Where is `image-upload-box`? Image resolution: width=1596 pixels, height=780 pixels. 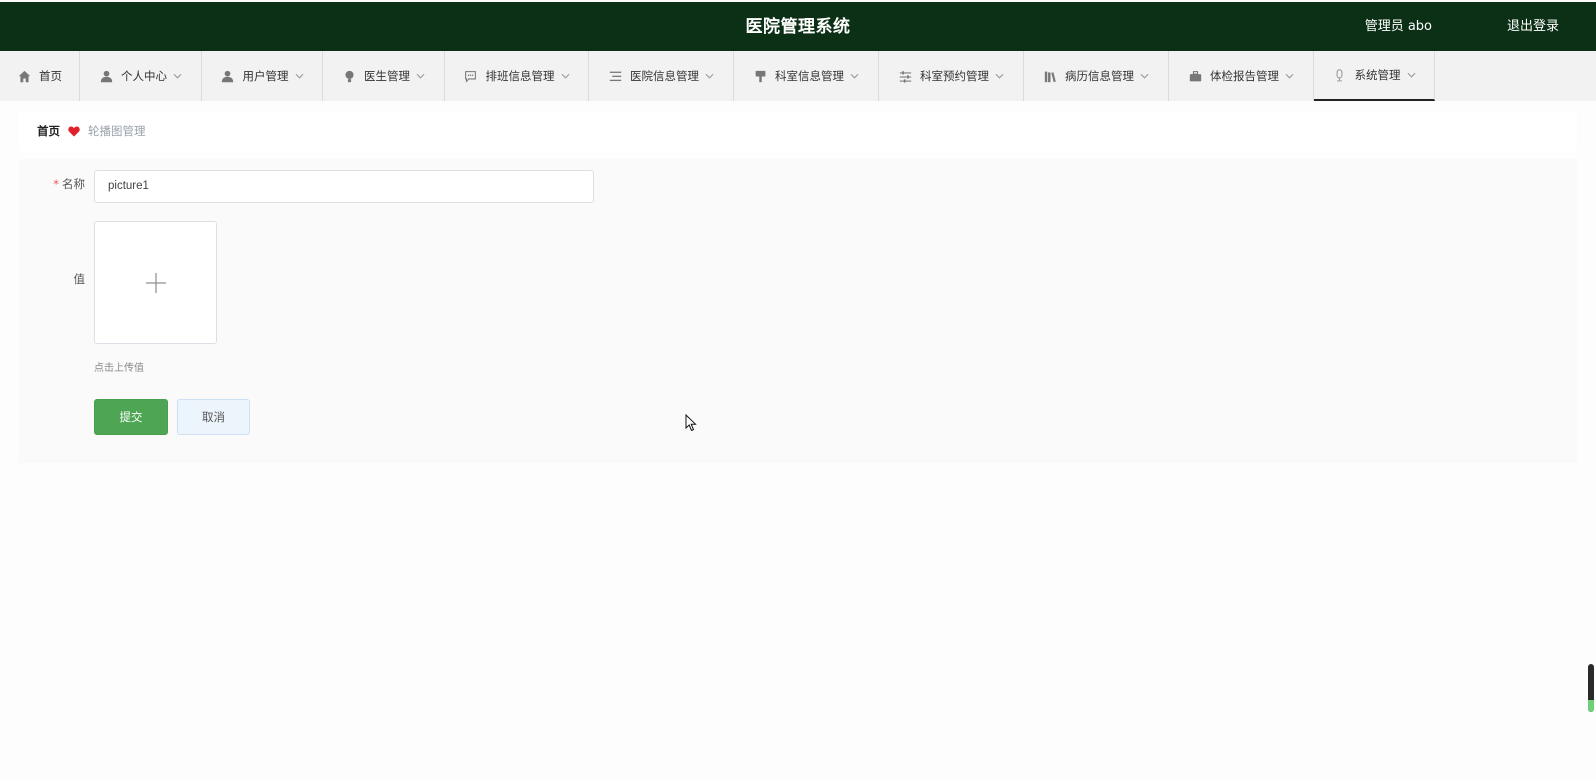
image-upload-box is located at coordinates (155, 282).